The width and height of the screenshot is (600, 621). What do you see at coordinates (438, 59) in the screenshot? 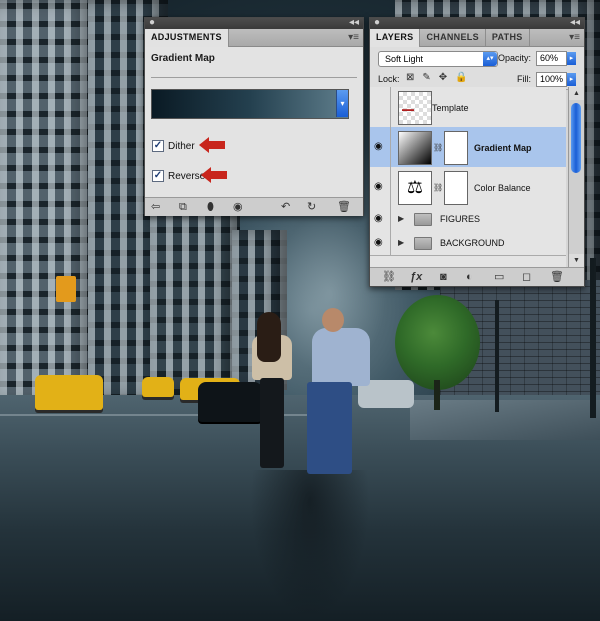
I see `blend-mode-select: Soft Light ▴▾` at bounding box center [438, 59].